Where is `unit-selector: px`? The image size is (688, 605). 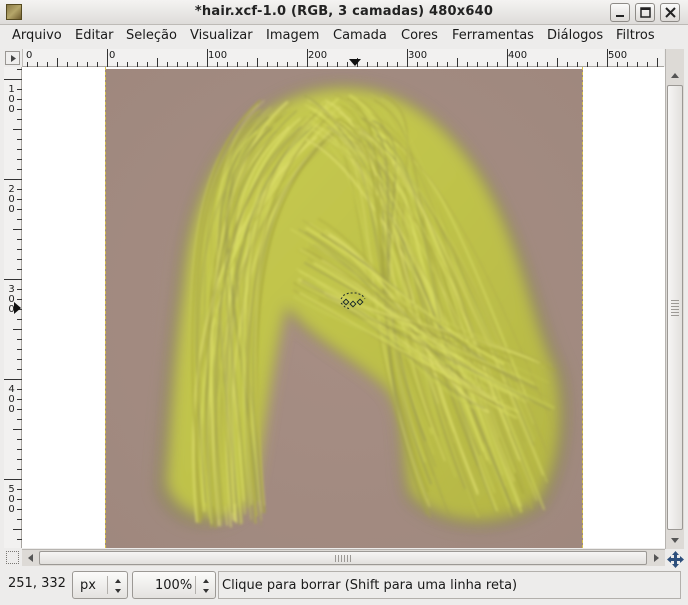
unit-selector: px is located at coordinates (100, 585).